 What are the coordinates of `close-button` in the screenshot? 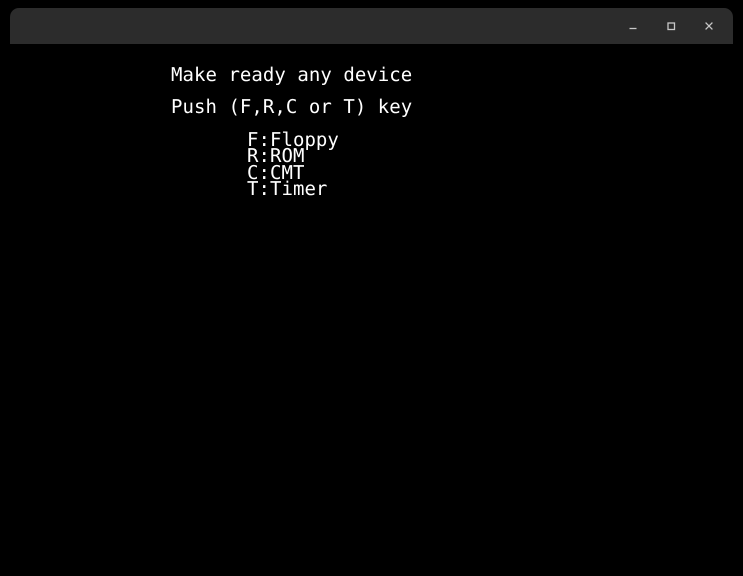 It's located at (709, 26).